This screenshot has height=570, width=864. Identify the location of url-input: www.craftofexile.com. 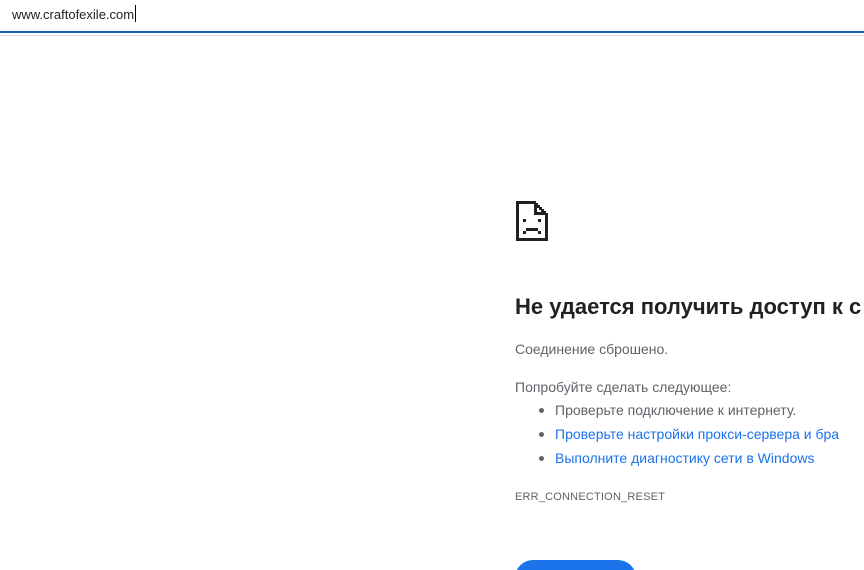
(74, 14).